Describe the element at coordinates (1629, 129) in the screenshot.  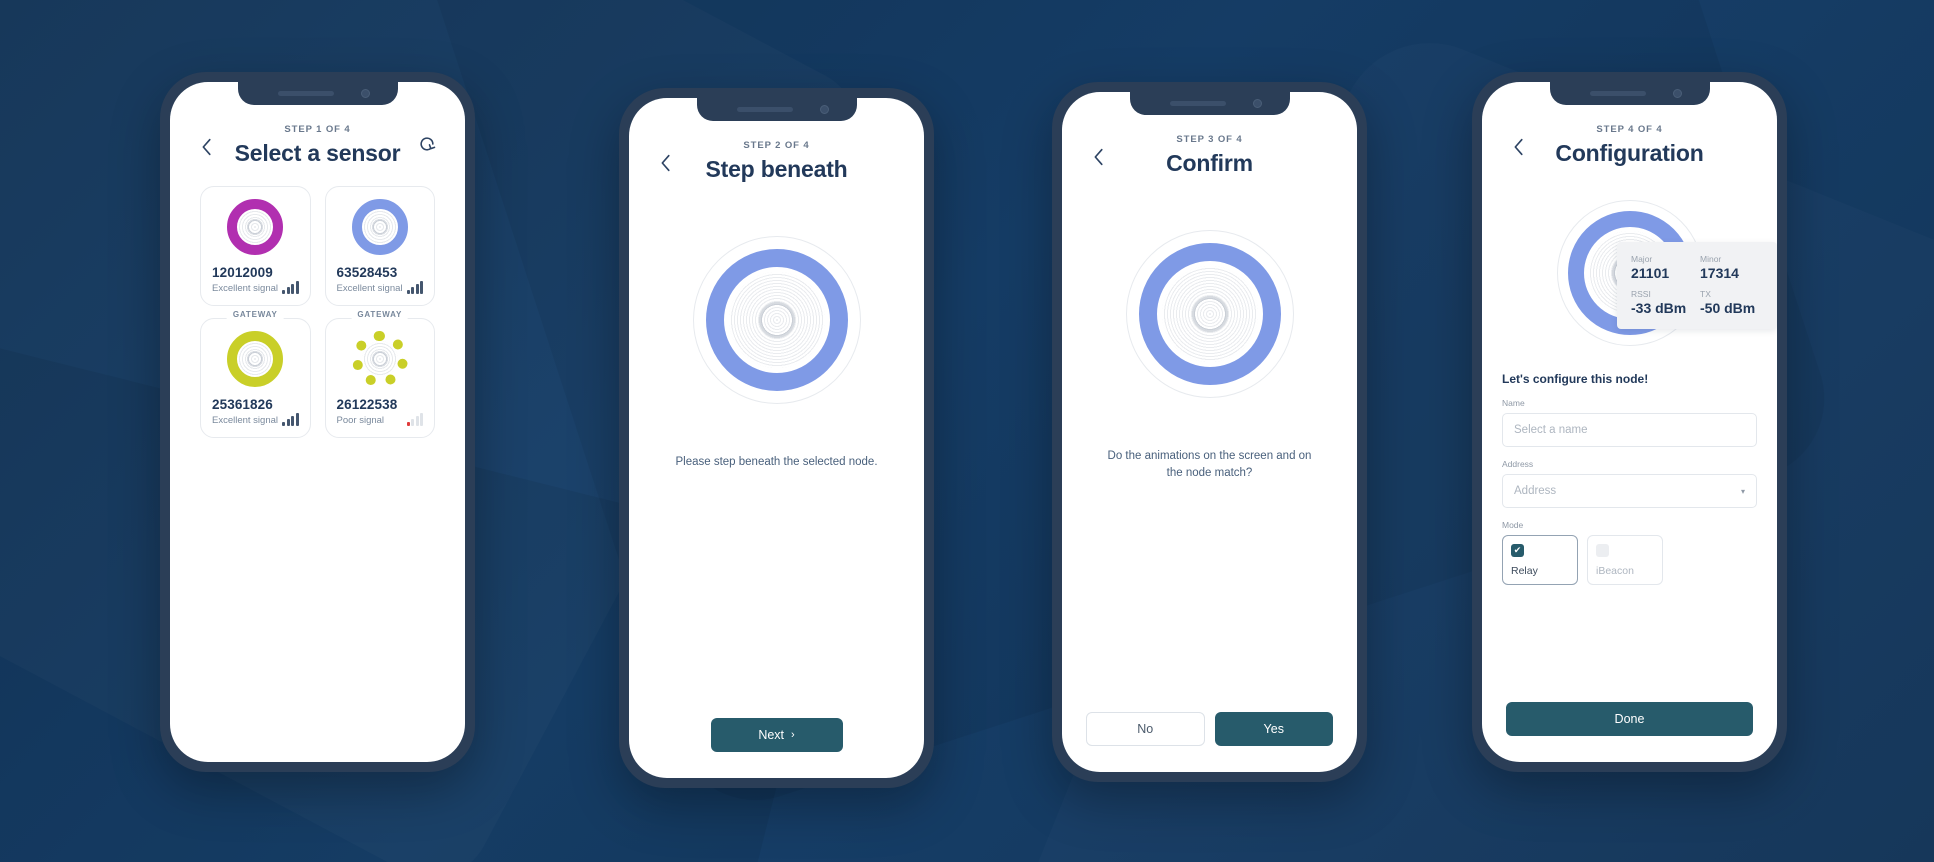
I see `step-indicator: STEP 4 OF 4` at that location.